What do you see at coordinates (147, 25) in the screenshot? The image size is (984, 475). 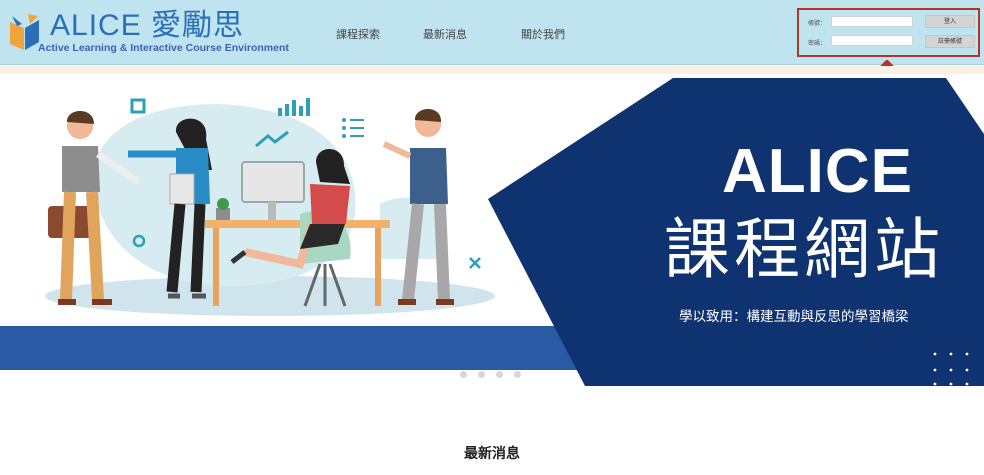 I see `logo-title: ALICE 愛勵思` at bounding box center [147, 25].